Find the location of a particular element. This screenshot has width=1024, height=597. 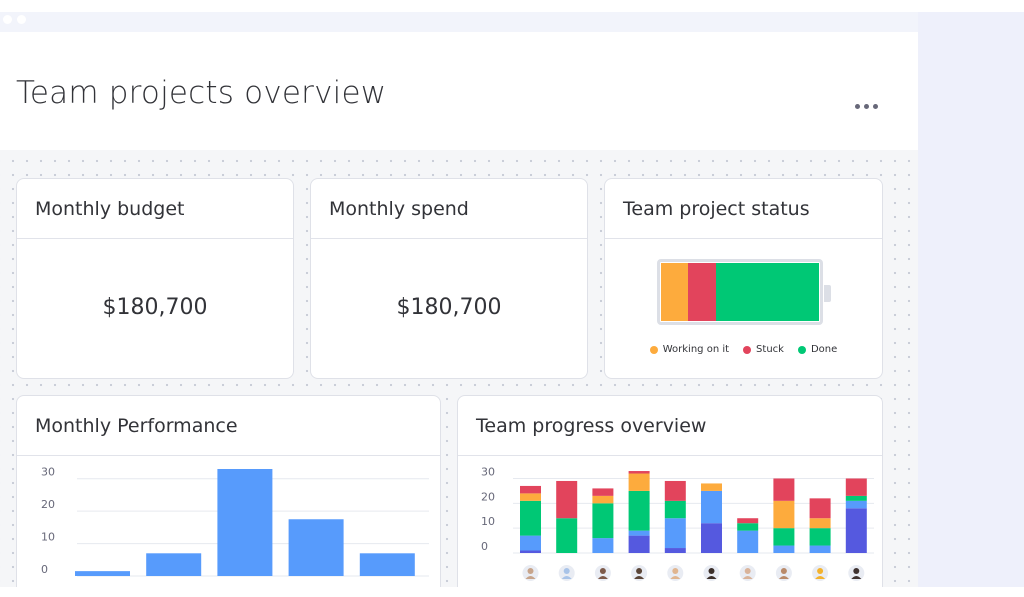

budget-value: $180,700 is located at coordinates (155, 307).